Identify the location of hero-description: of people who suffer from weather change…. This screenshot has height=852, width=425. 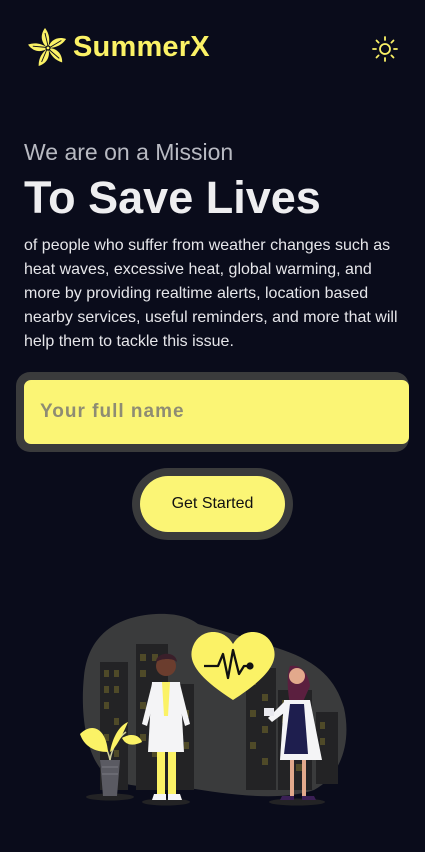
(211, 293).